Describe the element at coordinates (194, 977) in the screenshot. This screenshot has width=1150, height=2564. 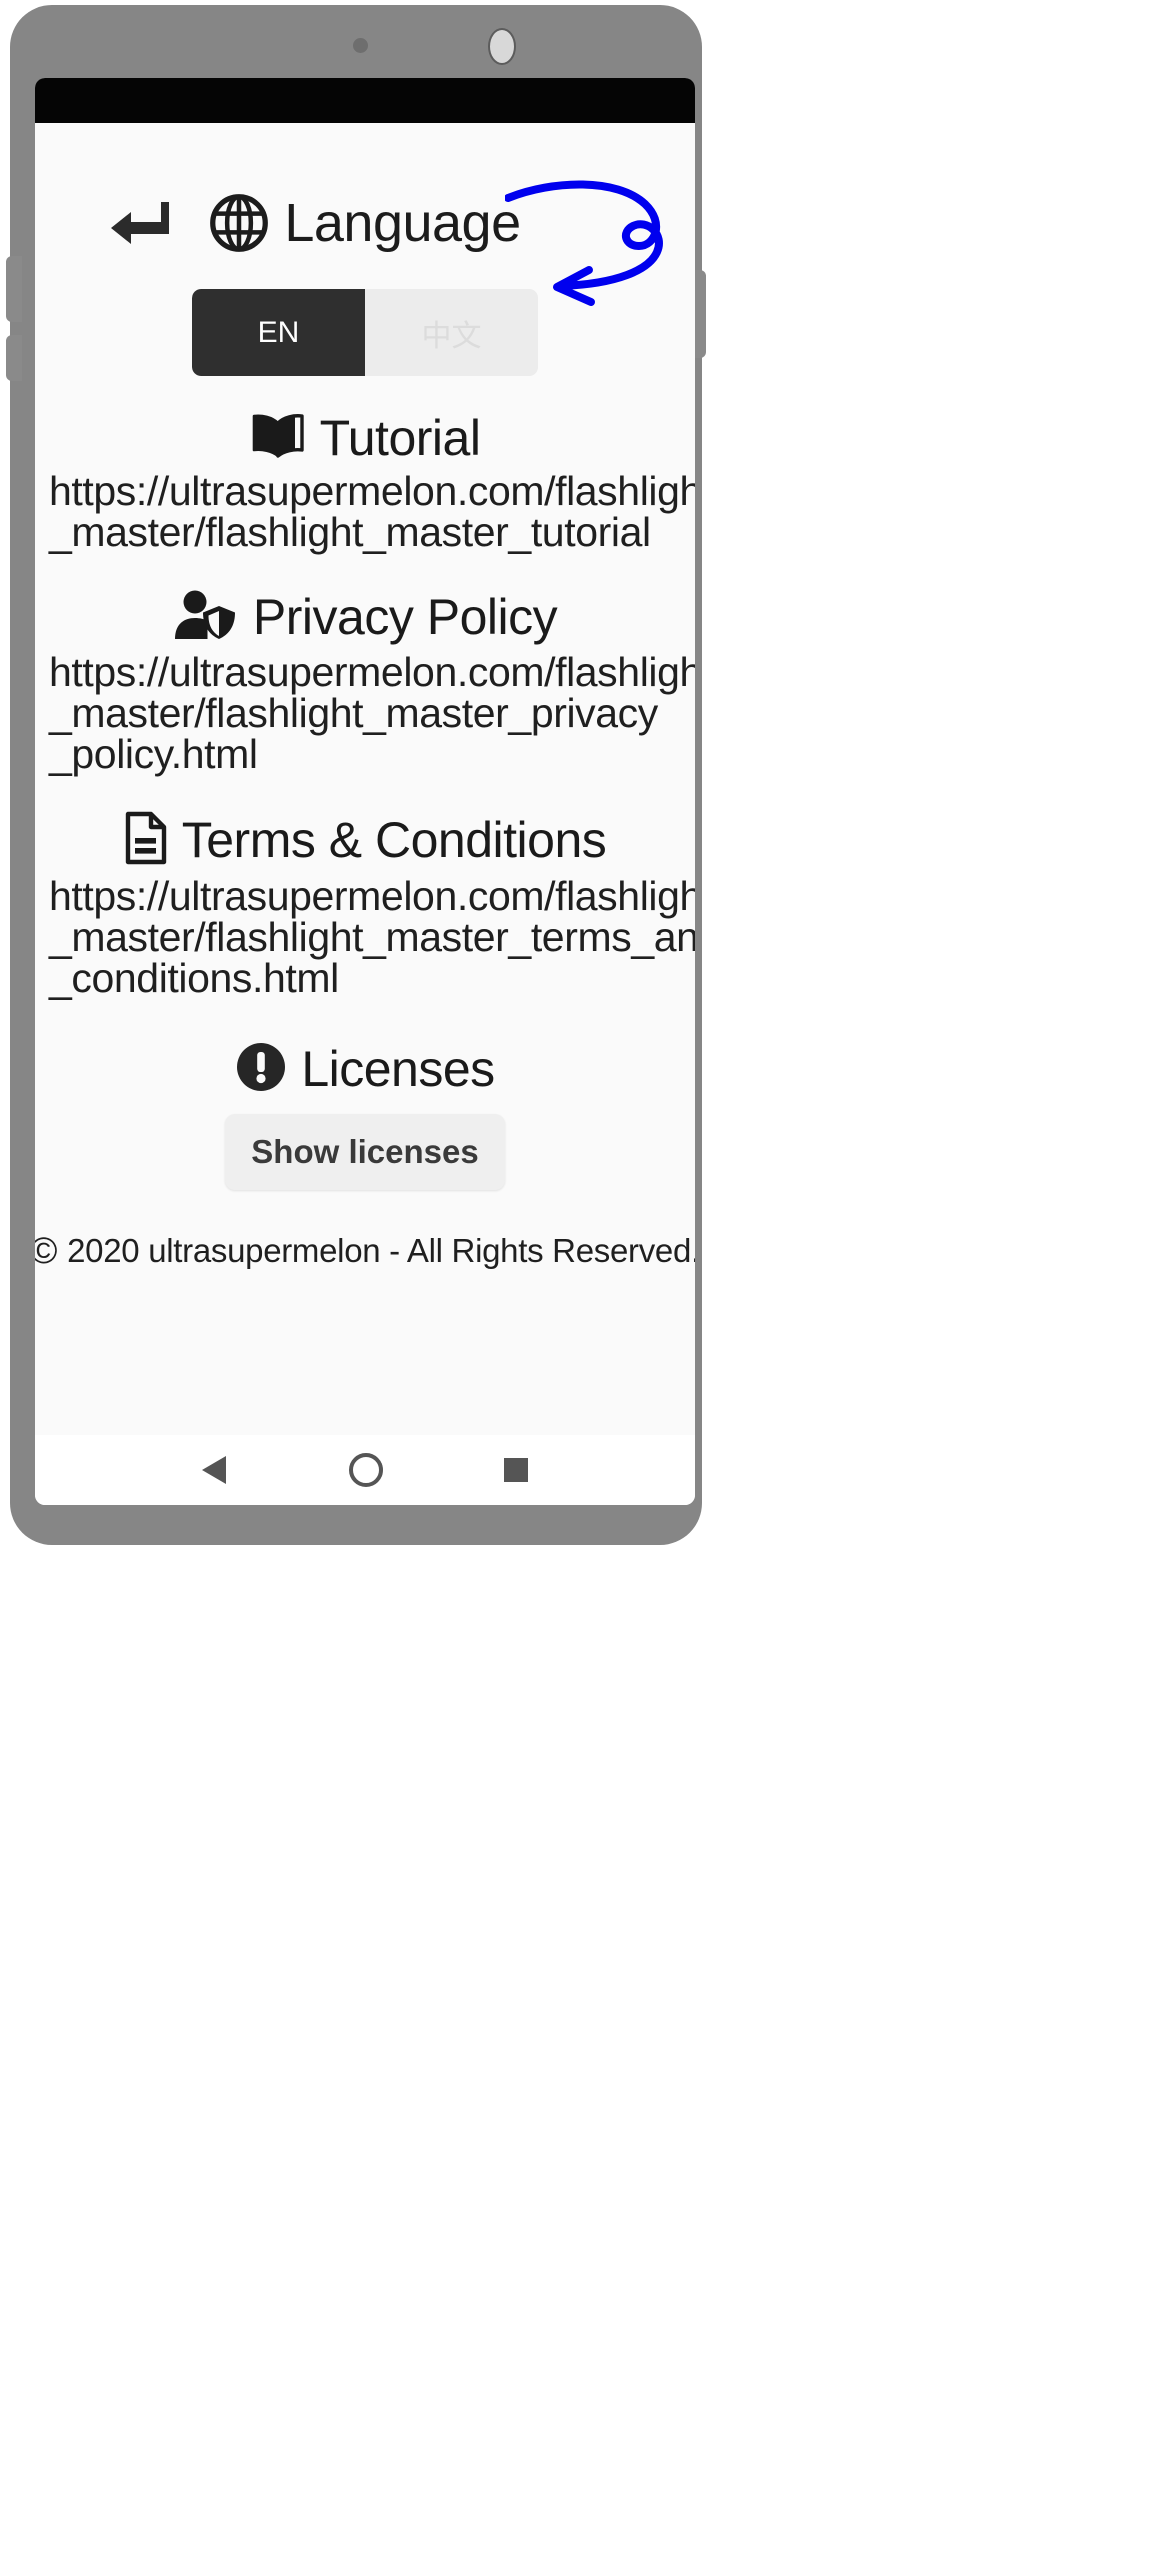
I see `url-line: _conditions.html` at that location.